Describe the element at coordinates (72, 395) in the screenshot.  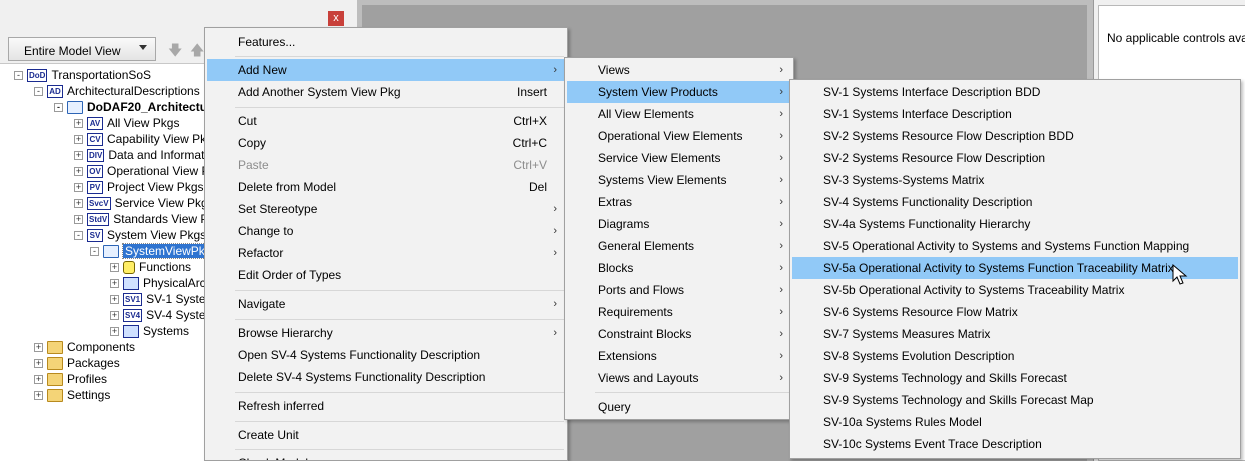
I see `tree-node: + Settings` at that location.